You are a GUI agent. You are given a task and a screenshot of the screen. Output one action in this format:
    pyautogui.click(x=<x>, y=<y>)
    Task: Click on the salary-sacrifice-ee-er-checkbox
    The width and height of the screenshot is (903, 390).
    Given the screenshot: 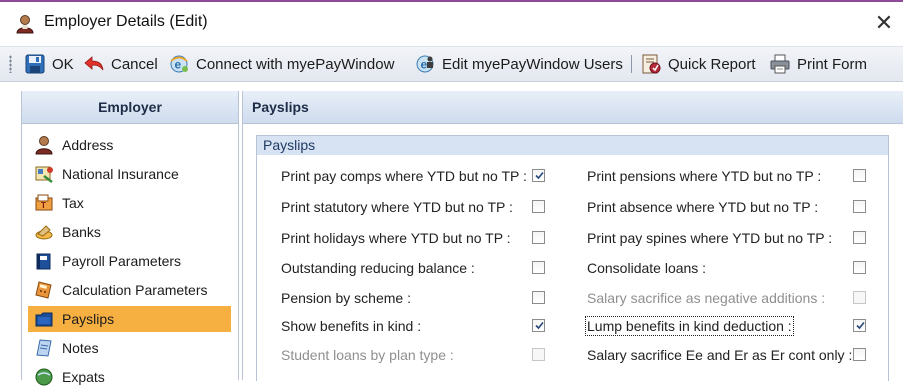 What is the action you would take?
    pyautogui.click(x=859, y=354)
    